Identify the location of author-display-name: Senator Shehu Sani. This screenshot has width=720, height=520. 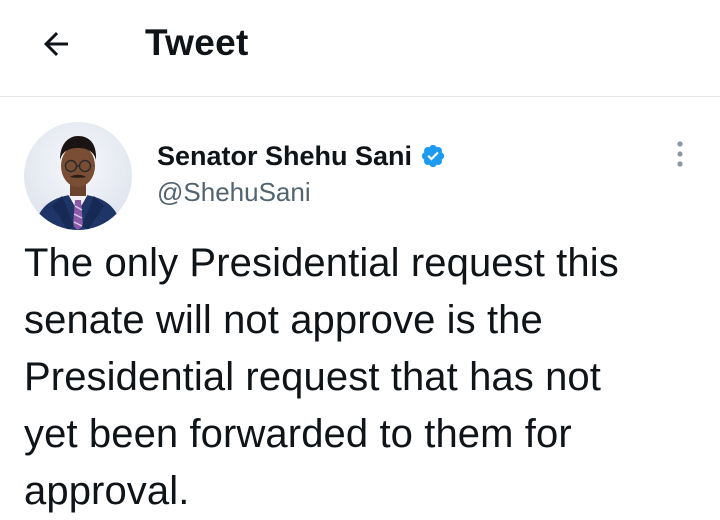
(285, 156).